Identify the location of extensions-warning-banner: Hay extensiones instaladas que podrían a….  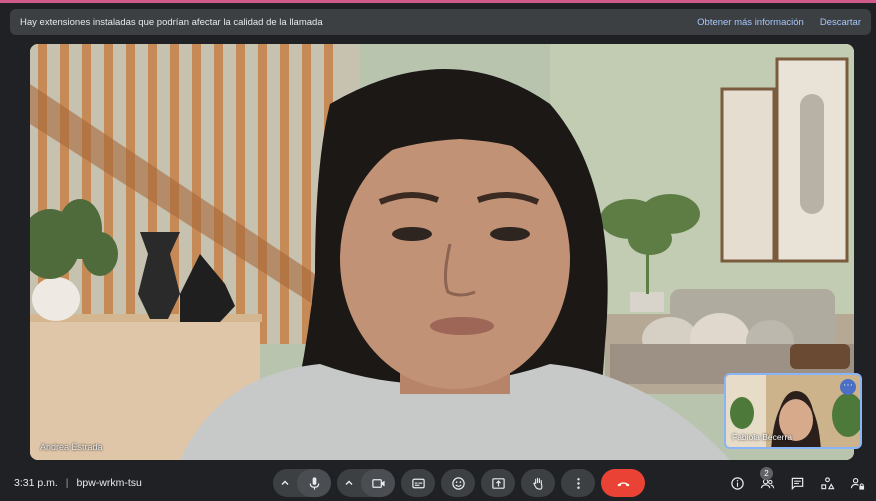
(440, 22).